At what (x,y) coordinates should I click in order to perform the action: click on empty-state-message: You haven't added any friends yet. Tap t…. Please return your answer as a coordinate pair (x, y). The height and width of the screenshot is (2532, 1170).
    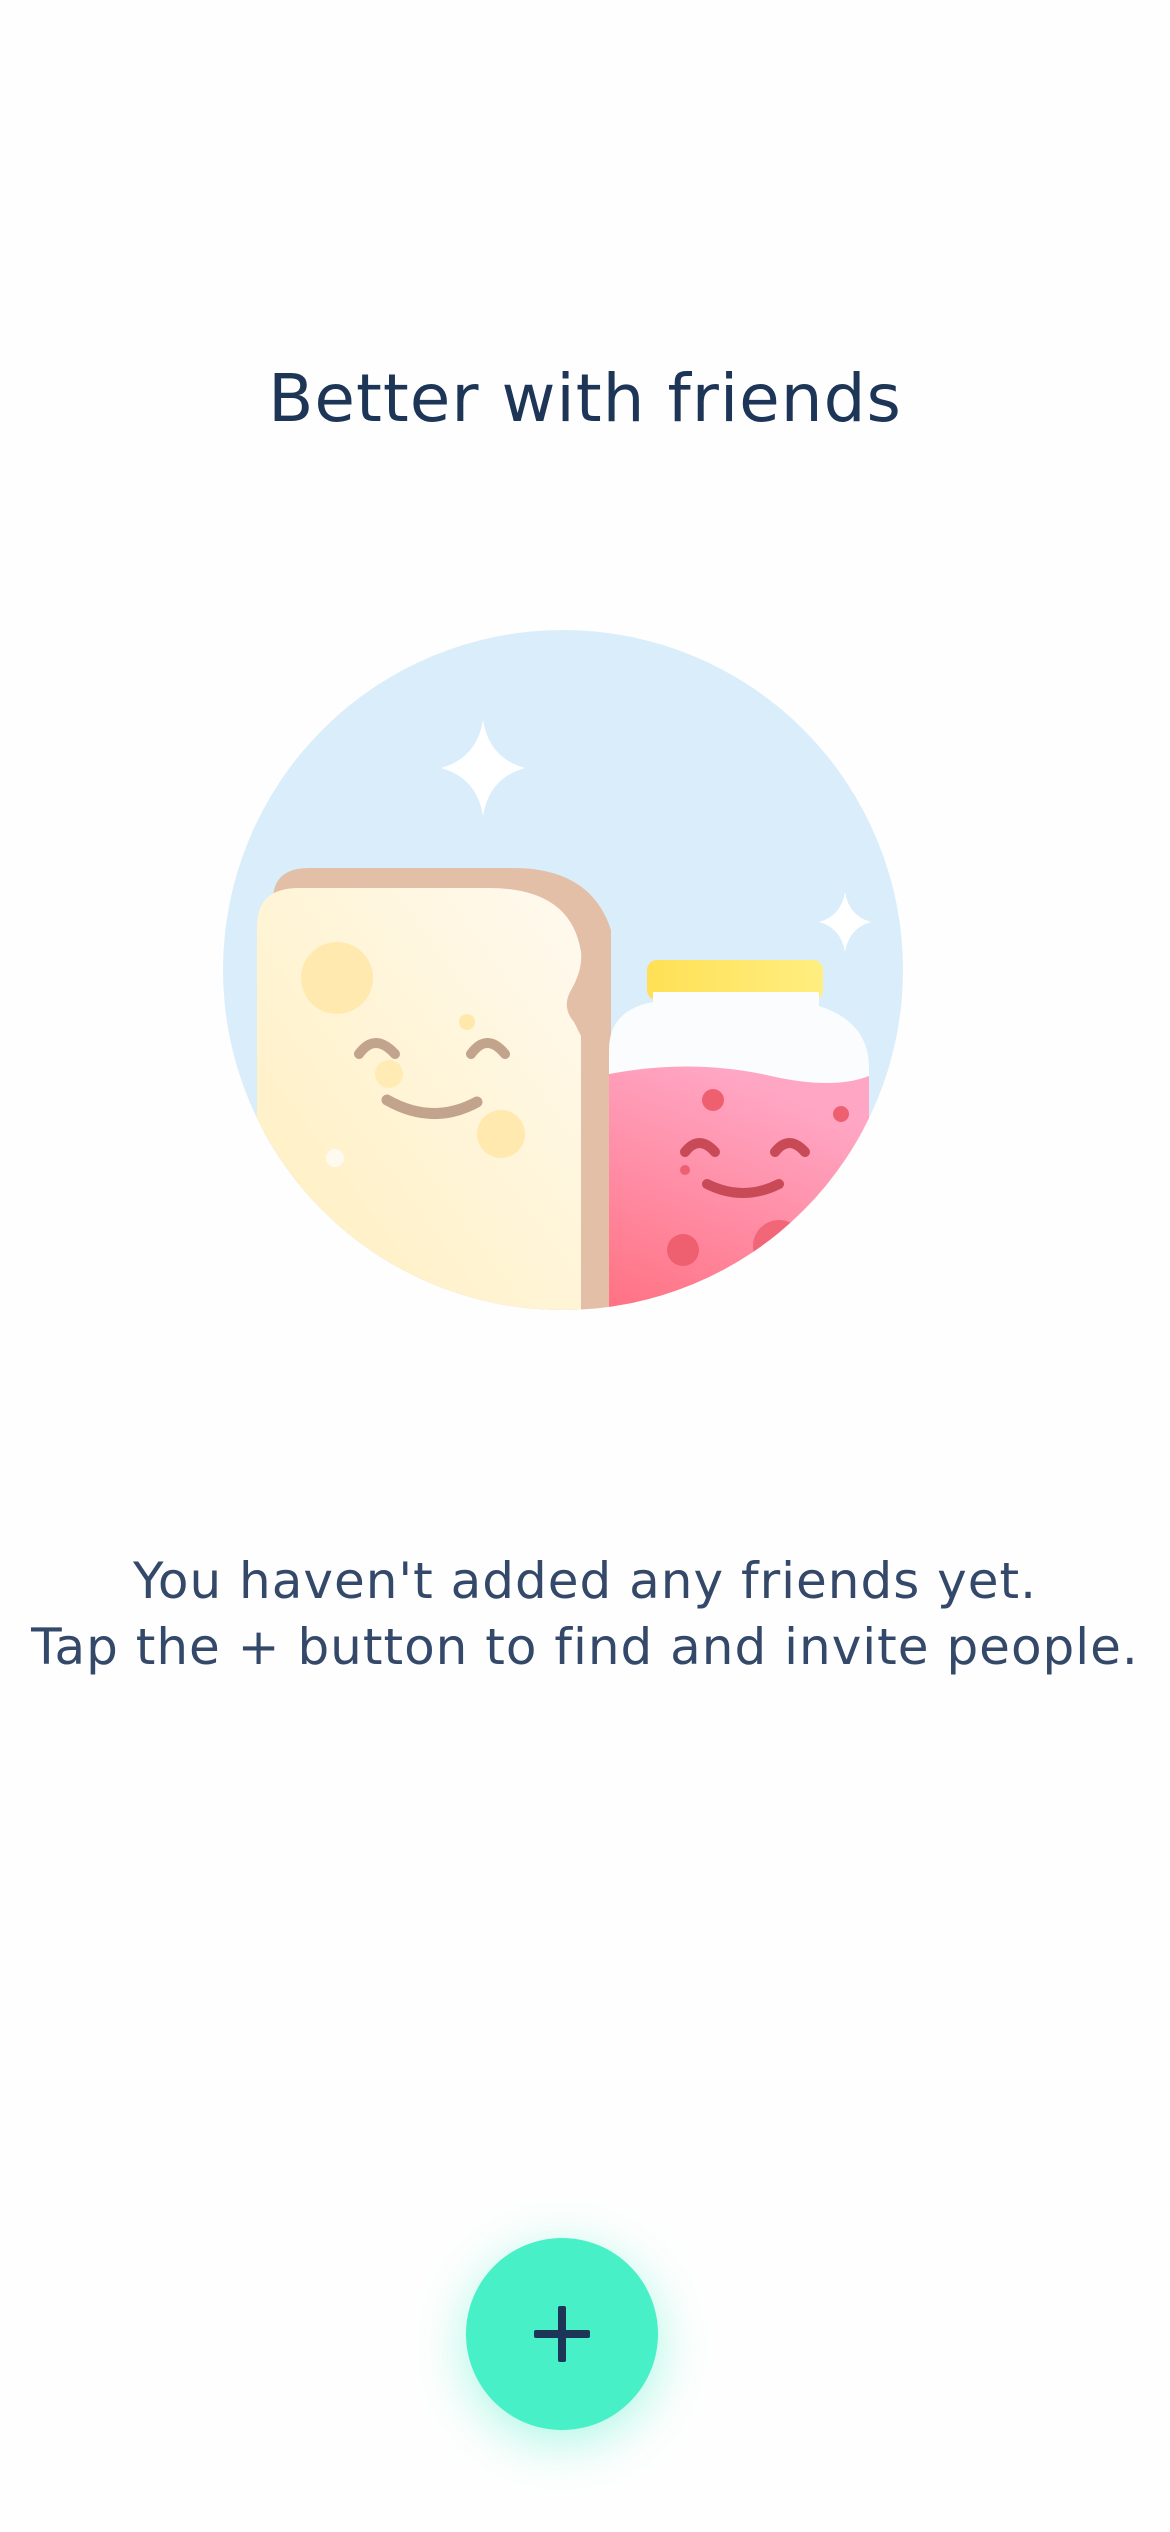
    Looking at the image, I should click on (585, 1614).